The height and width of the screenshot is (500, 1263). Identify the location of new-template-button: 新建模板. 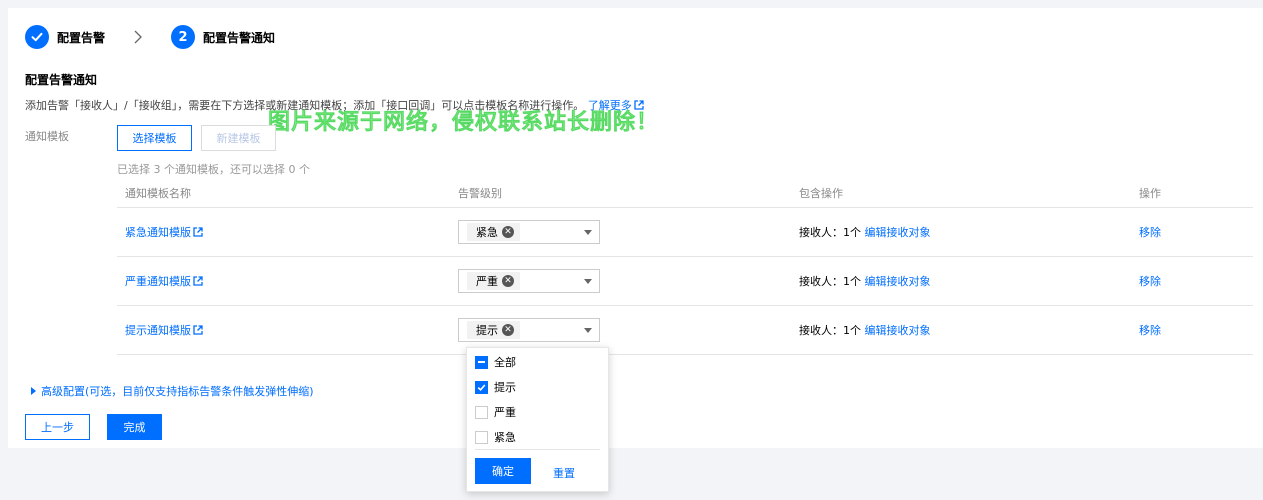
(238, 138).